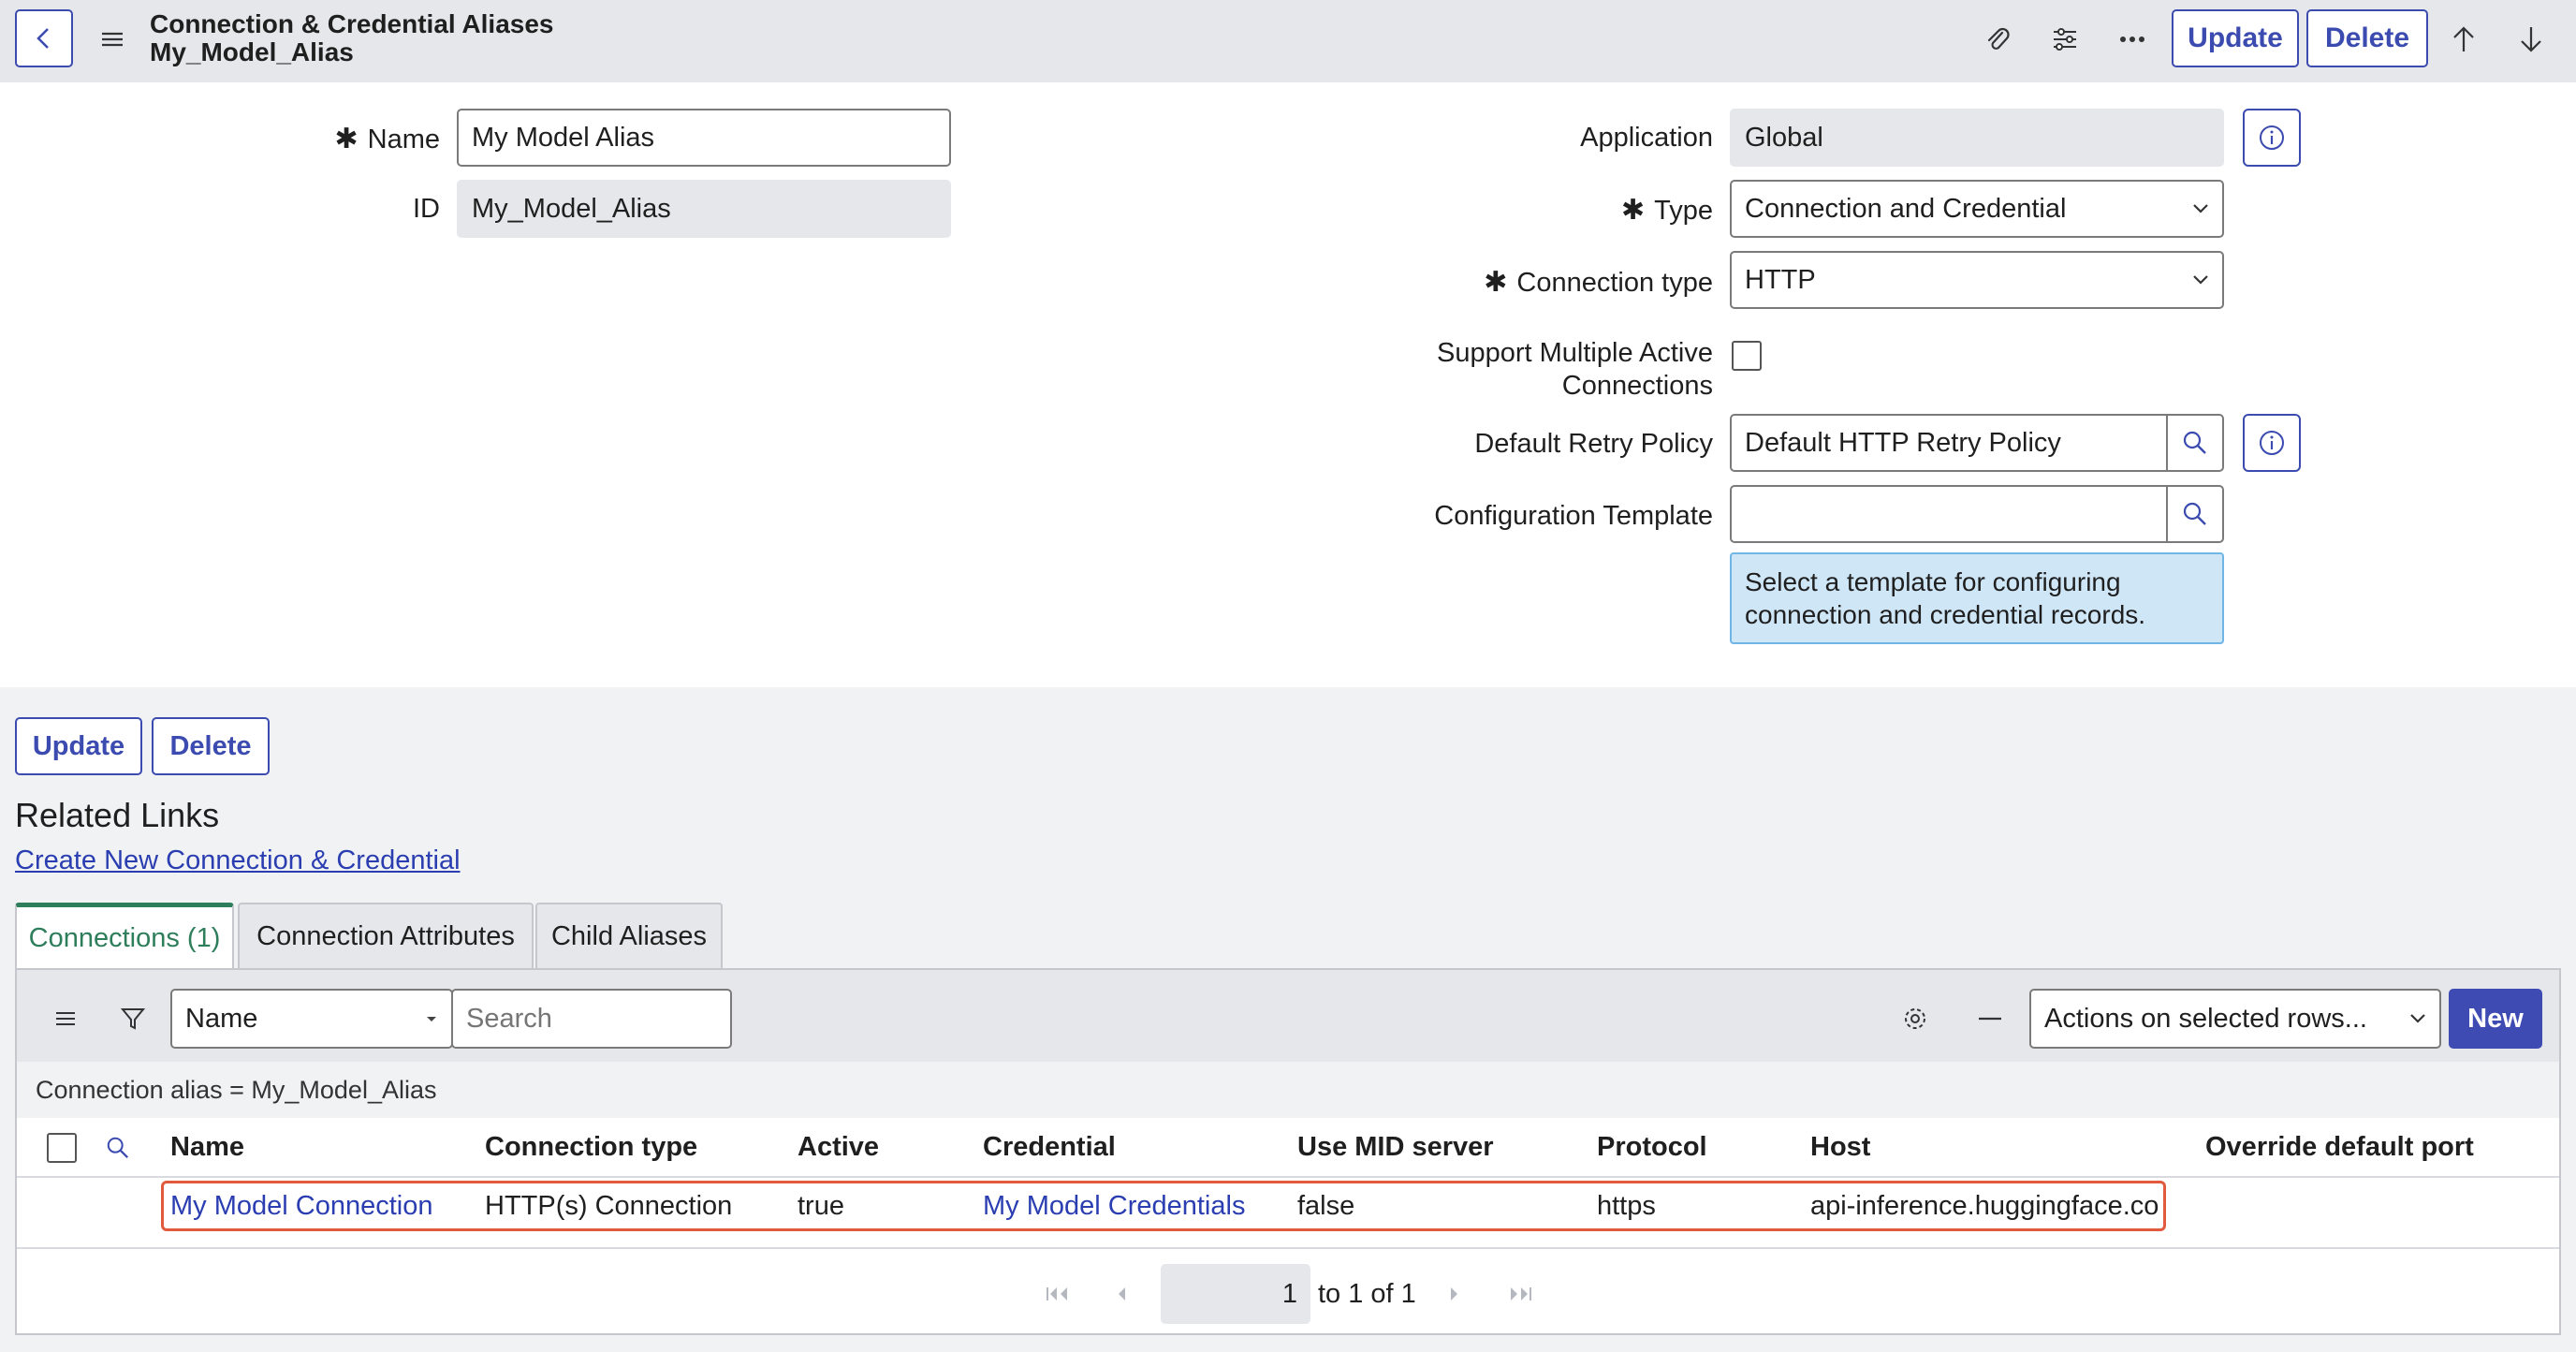 The height and width of the screenshot is (1352, 2576). Describe the element at coordinates (2195, 514) in the screenshot. I see `config-template-lookup-button` at that location.